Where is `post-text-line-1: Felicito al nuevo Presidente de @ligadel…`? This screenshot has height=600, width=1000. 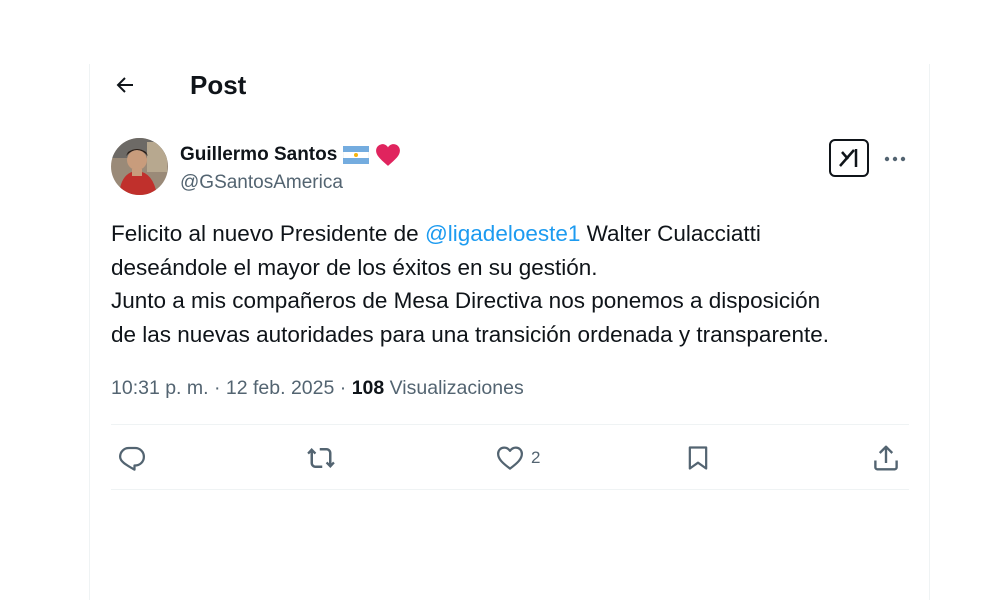
post-text-line-1: Felicito al nuevo Presidente de @ligadel… is located at coordinates (511, 234).